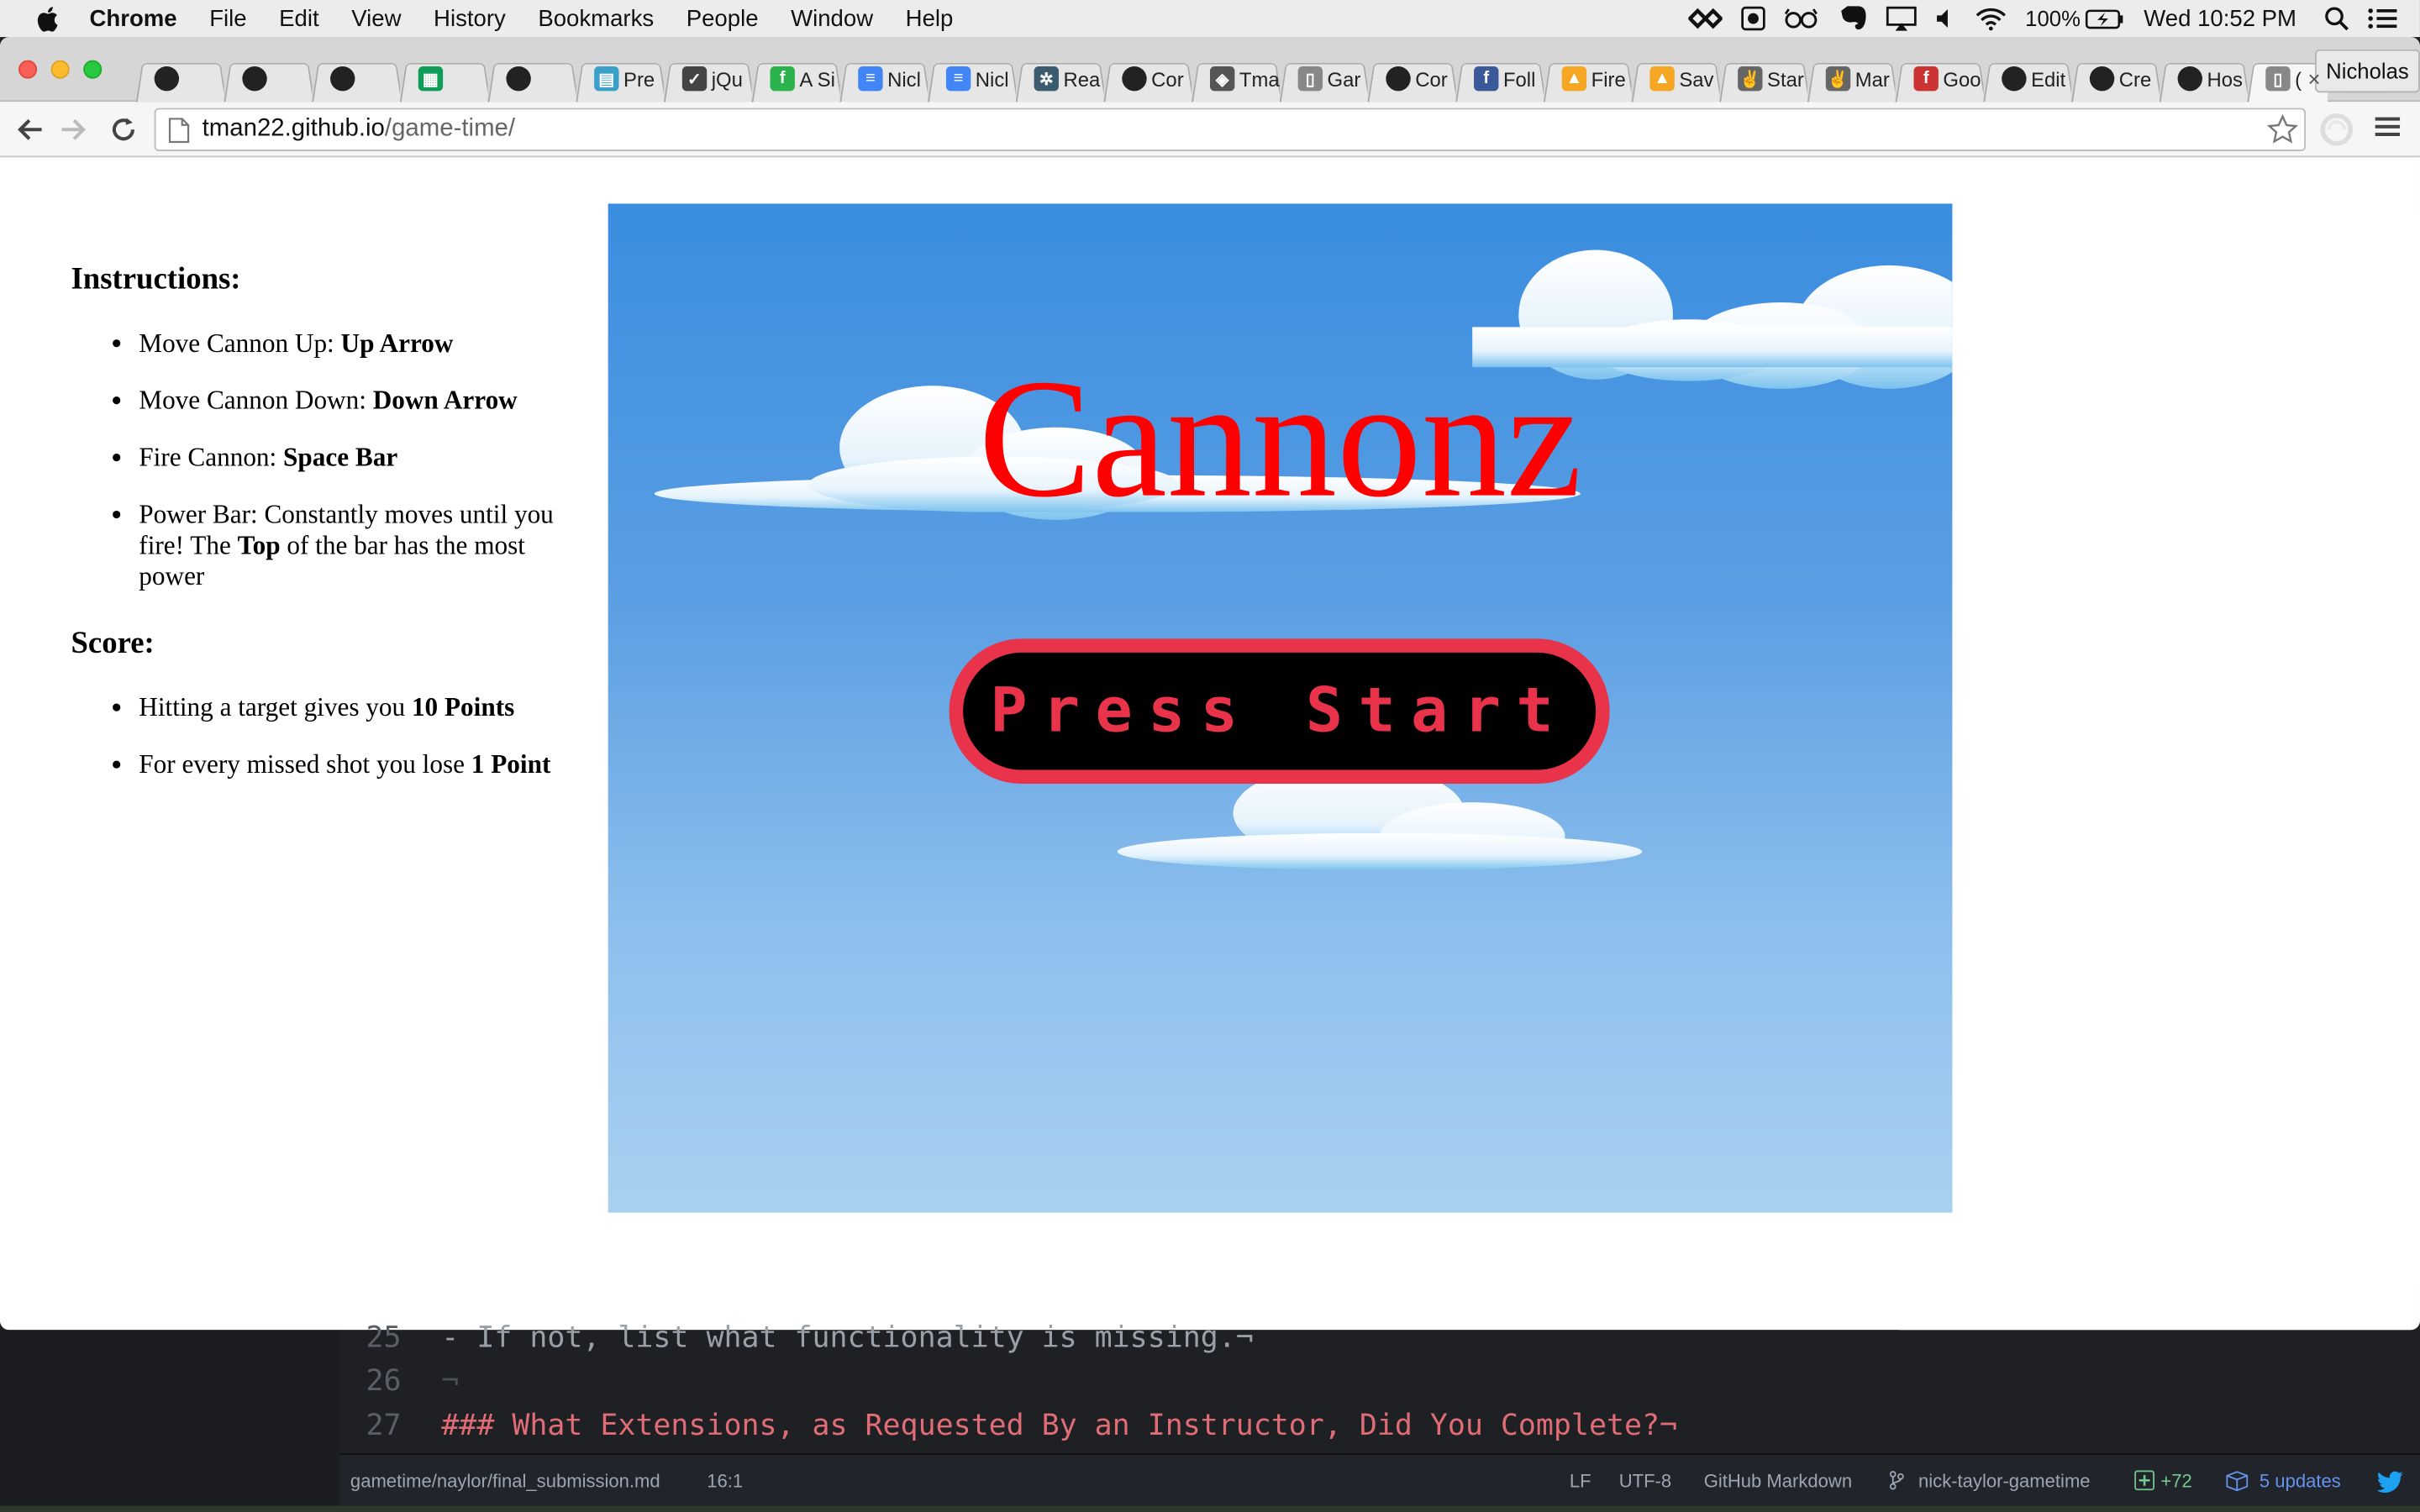 This screenshot has width=2420, height=1512. Describe the element at coordinates (29, 129) in the screenshot. I see `back-arrow-icon` at that location.